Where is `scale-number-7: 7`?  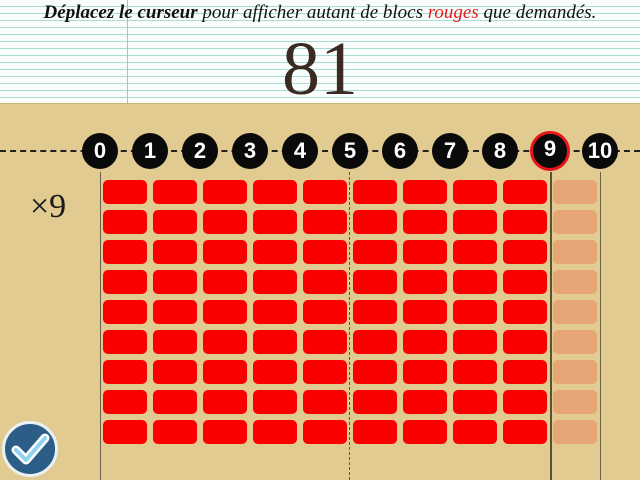
scale-number-7: 7 is located at coordinates (450, 151).